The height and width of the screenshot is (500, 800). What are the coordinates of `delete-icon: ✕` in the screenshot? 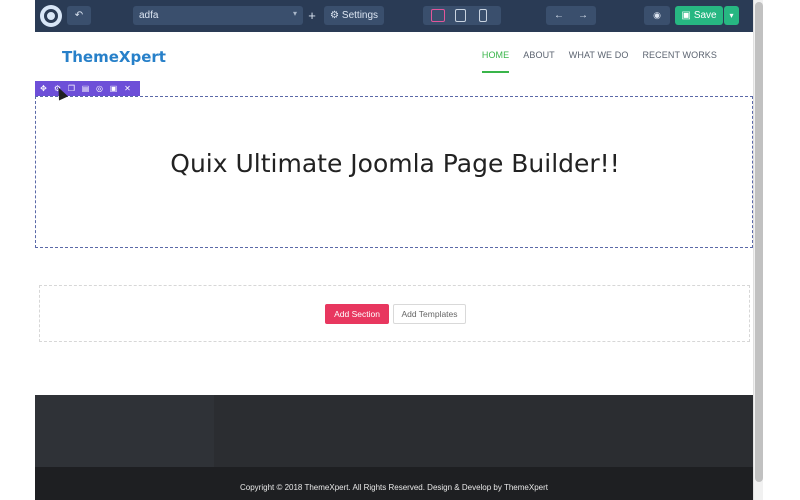 It's located at (127, 88).